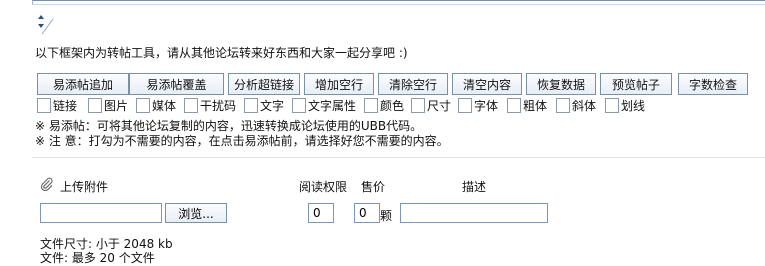 The height and width of the screenshot is (266, 765). What do you see at coordinates (339, 84) in the screenshot?
I see `add-blank-lines-button: 增加空行` at bounding box center [339, 84].